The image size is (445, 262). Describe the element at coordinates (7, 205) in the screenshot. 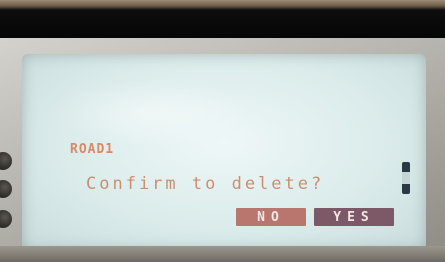

I see `side-button-group` at that location.